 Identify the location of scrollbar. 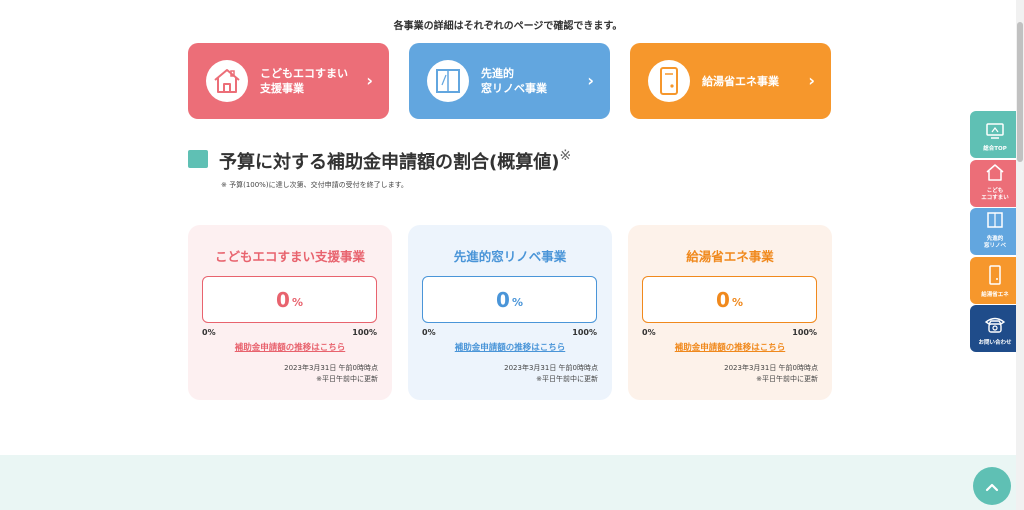
(1020, 255).